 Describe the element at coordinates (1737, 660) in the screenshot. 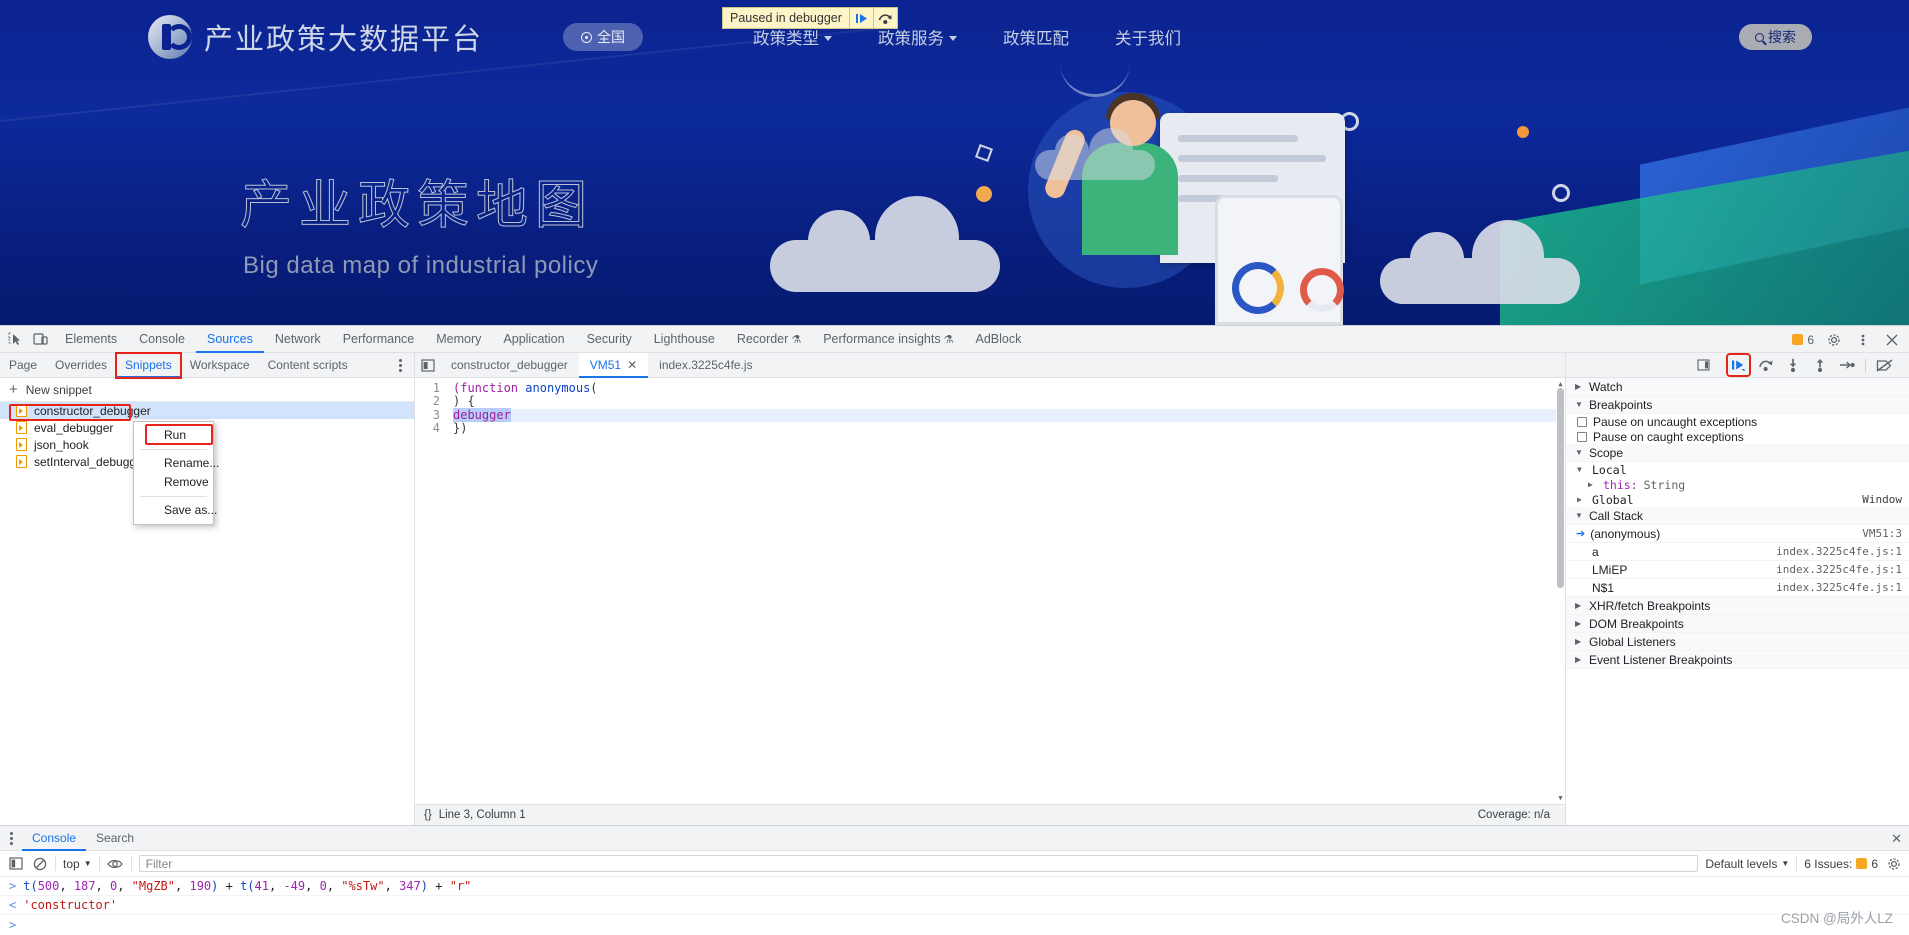

I see `section-event-listener-breakpoints: ▶ Event Listener Breakpoints` at that location.